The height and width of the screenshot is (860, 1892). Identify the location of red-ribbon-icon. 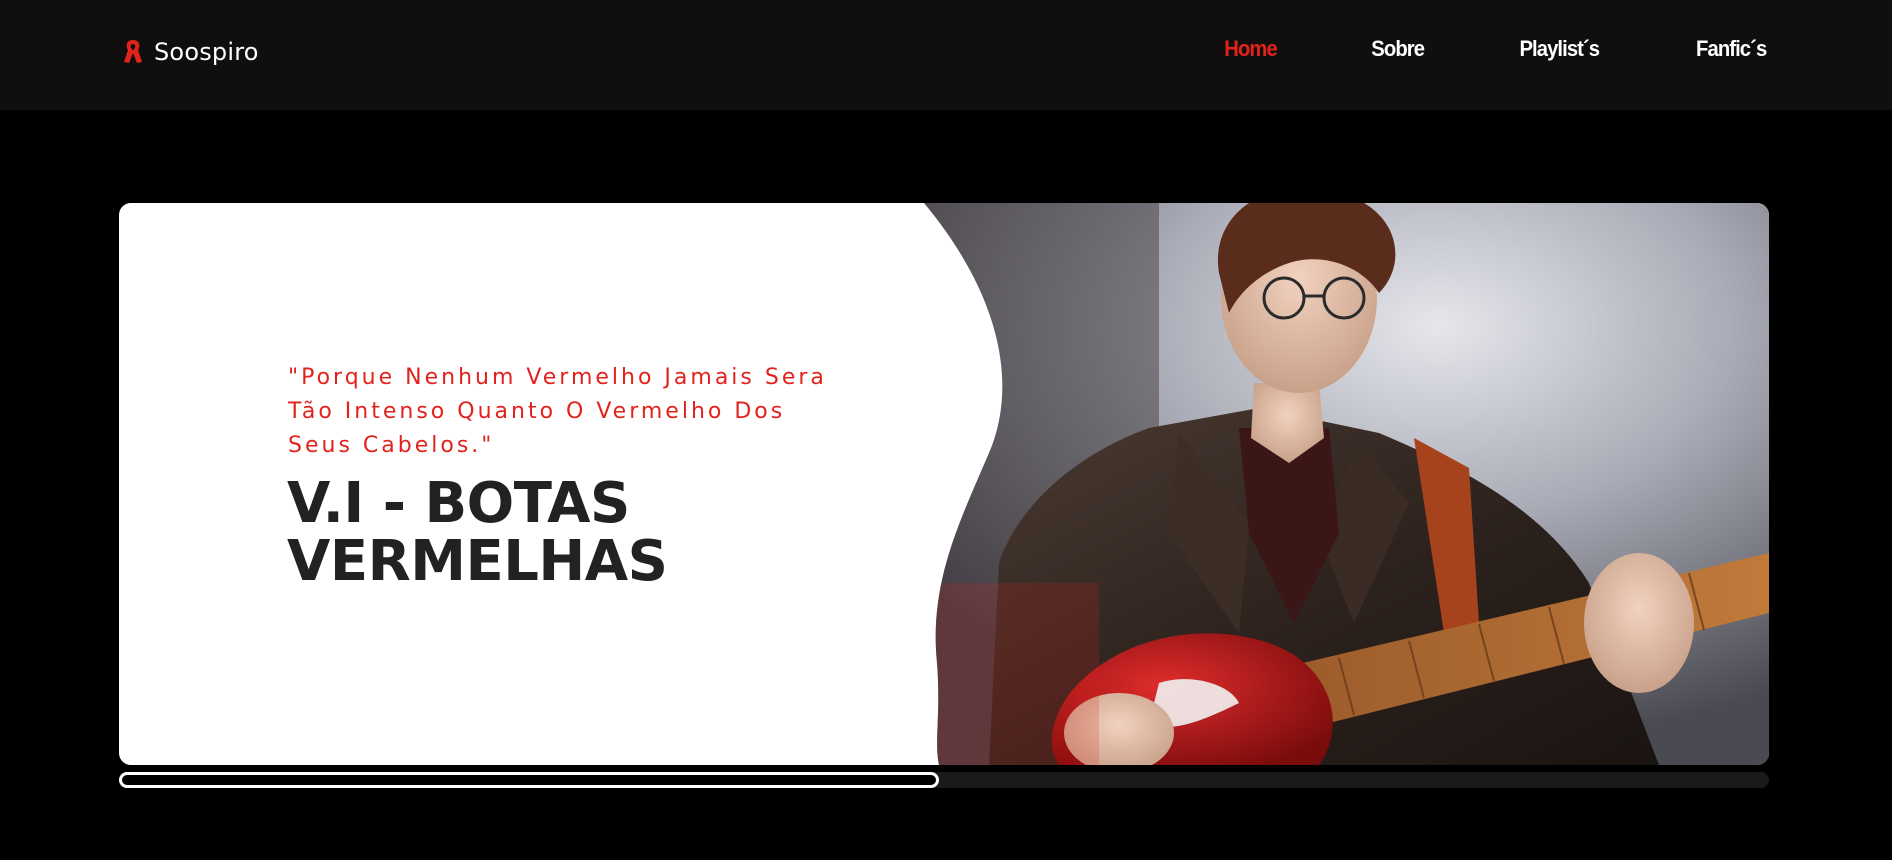
(133, 51).